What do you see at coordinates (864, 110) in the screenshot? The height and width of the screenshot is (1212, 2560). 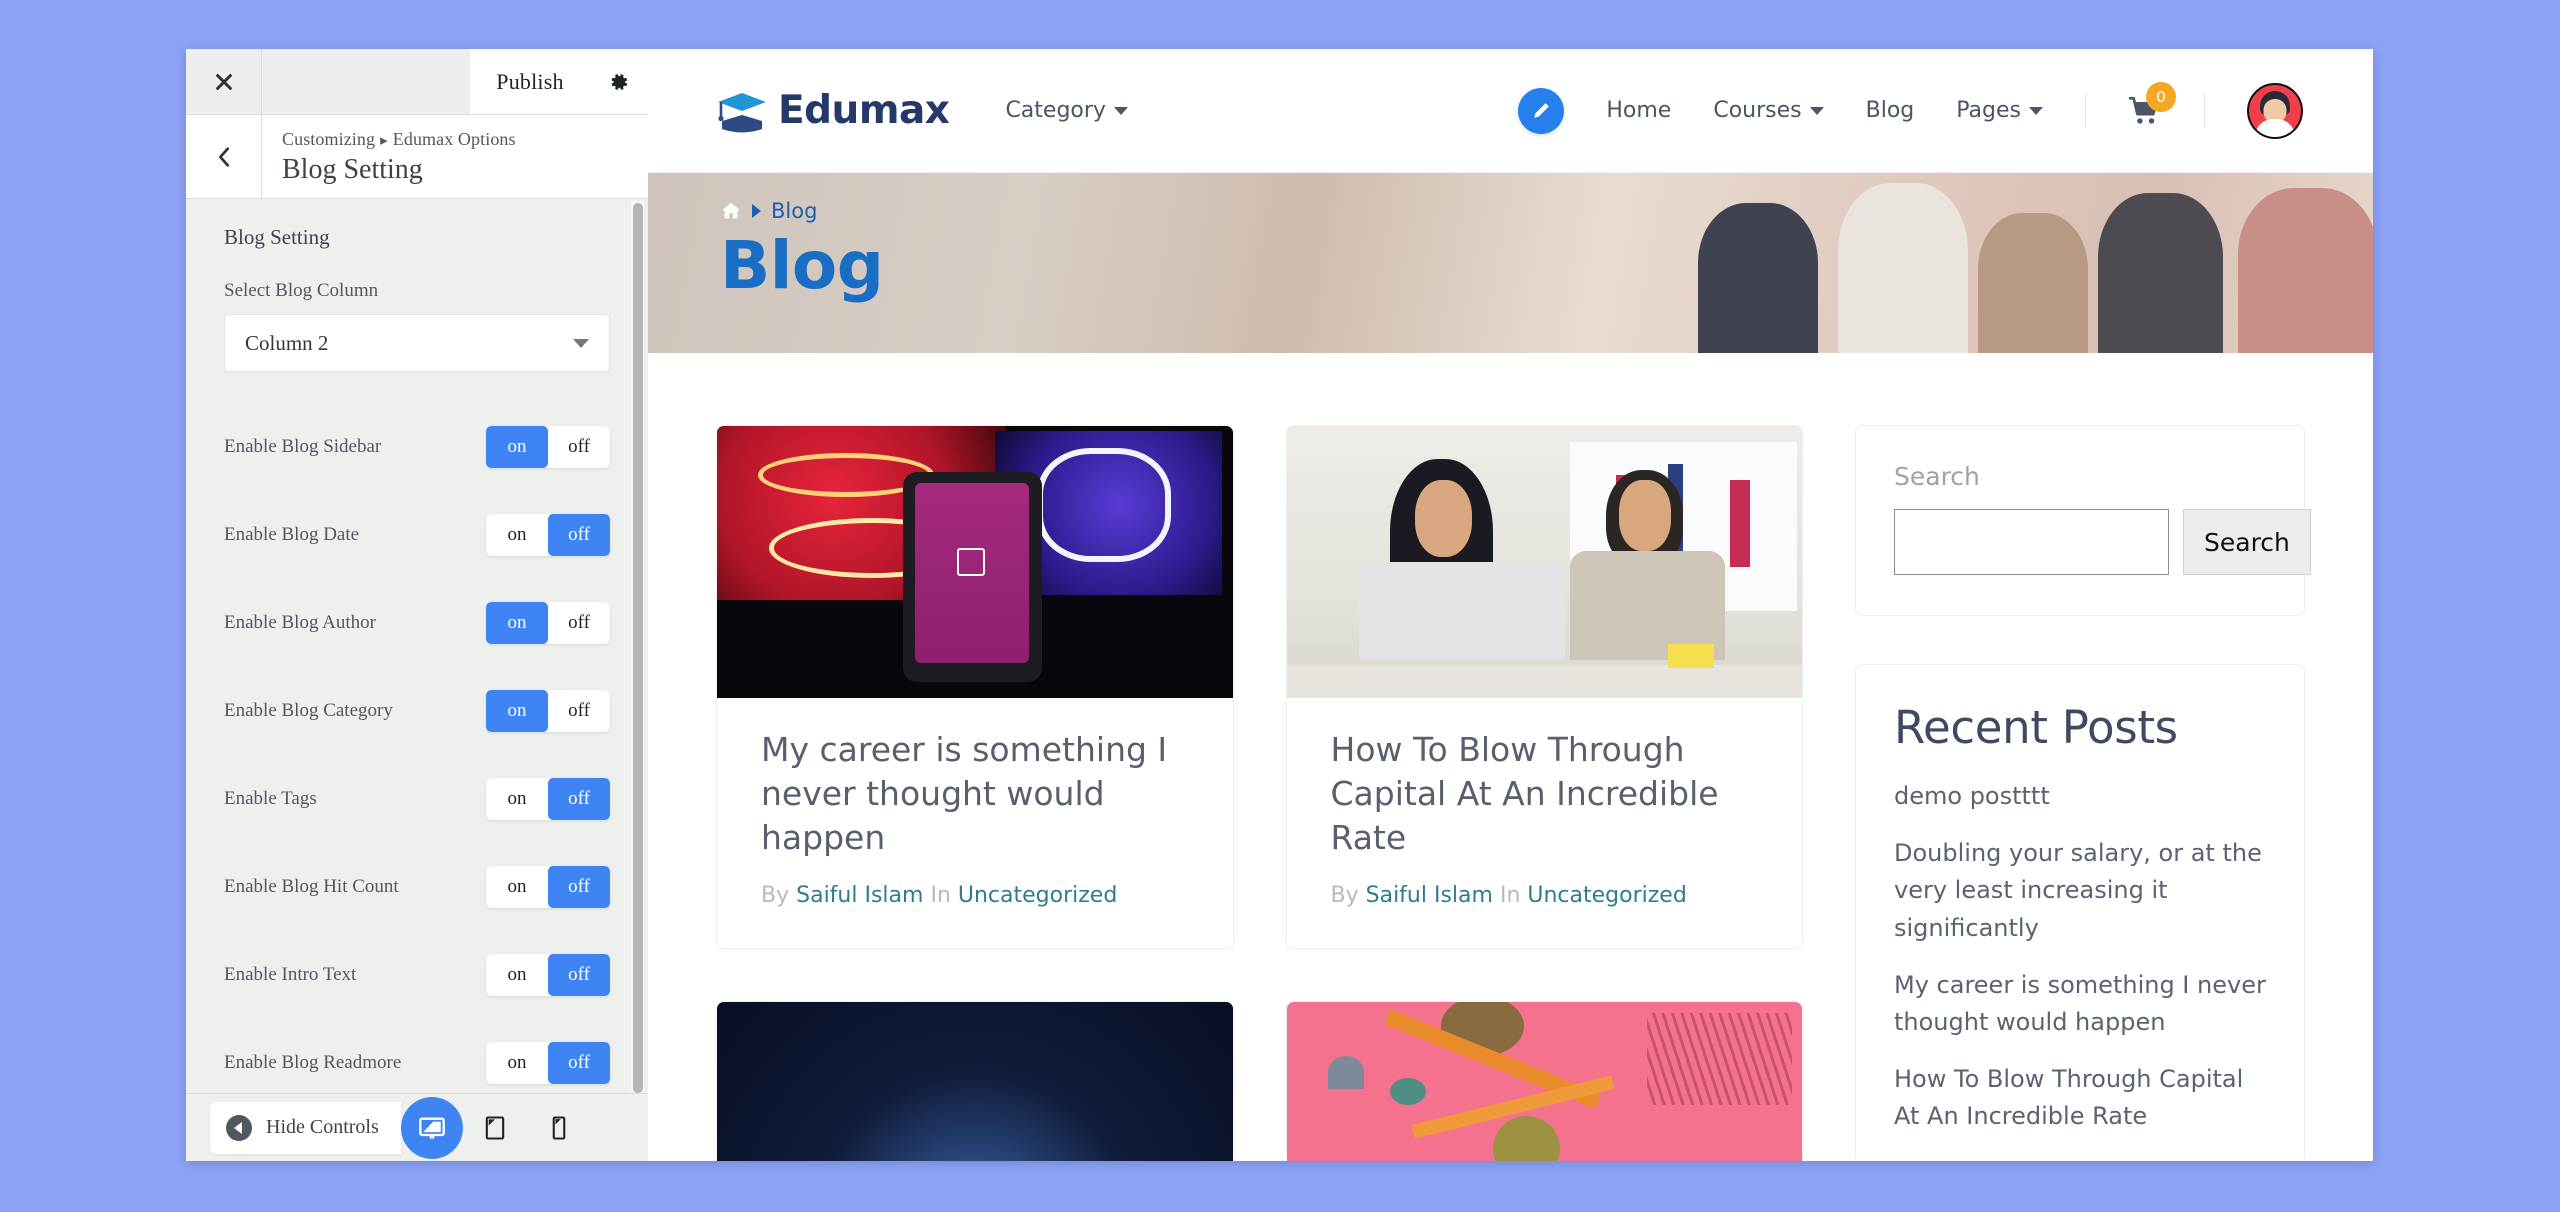 I see `brand-name: Edumax` at bounding box center [864, 110].